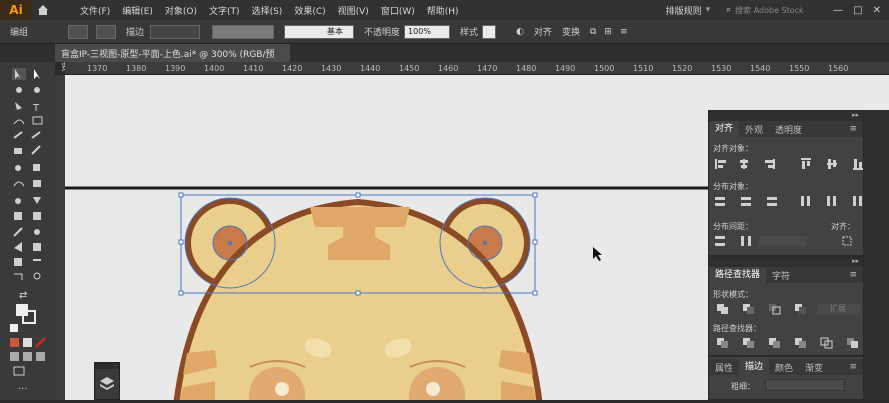 Image resolution: width=889 pixels, height=403 pixels. What do you see at coordinates (319, 31) in the screenshot?
I see `brush-definition: 基本` at bounding box center [319, 31].